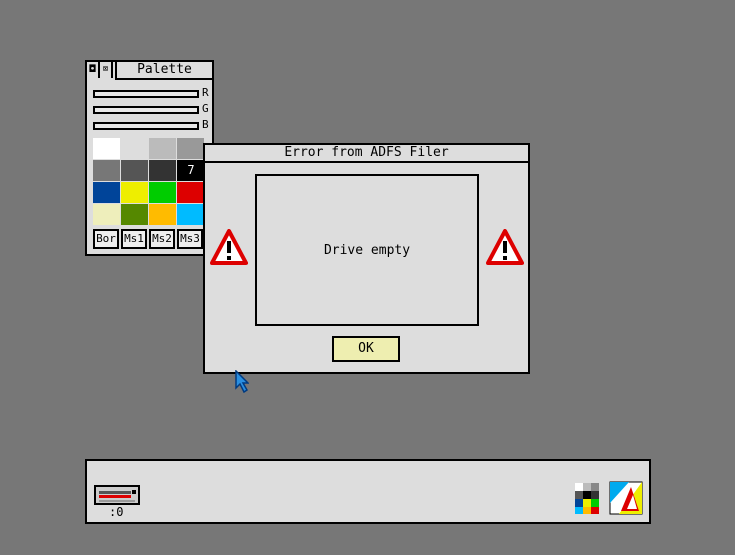 This screenshot has width=735, height=555. What do you see at coordinates (106, 70) in the screenshot?
I see `close-icon: ⌧` at bounding box center [106, 70].